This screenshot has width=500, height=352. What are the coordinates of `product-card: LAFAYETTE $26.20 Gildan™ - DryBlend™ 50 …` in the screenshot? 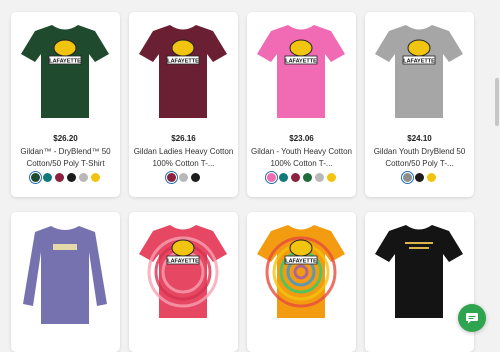 It's located at (65, 104).